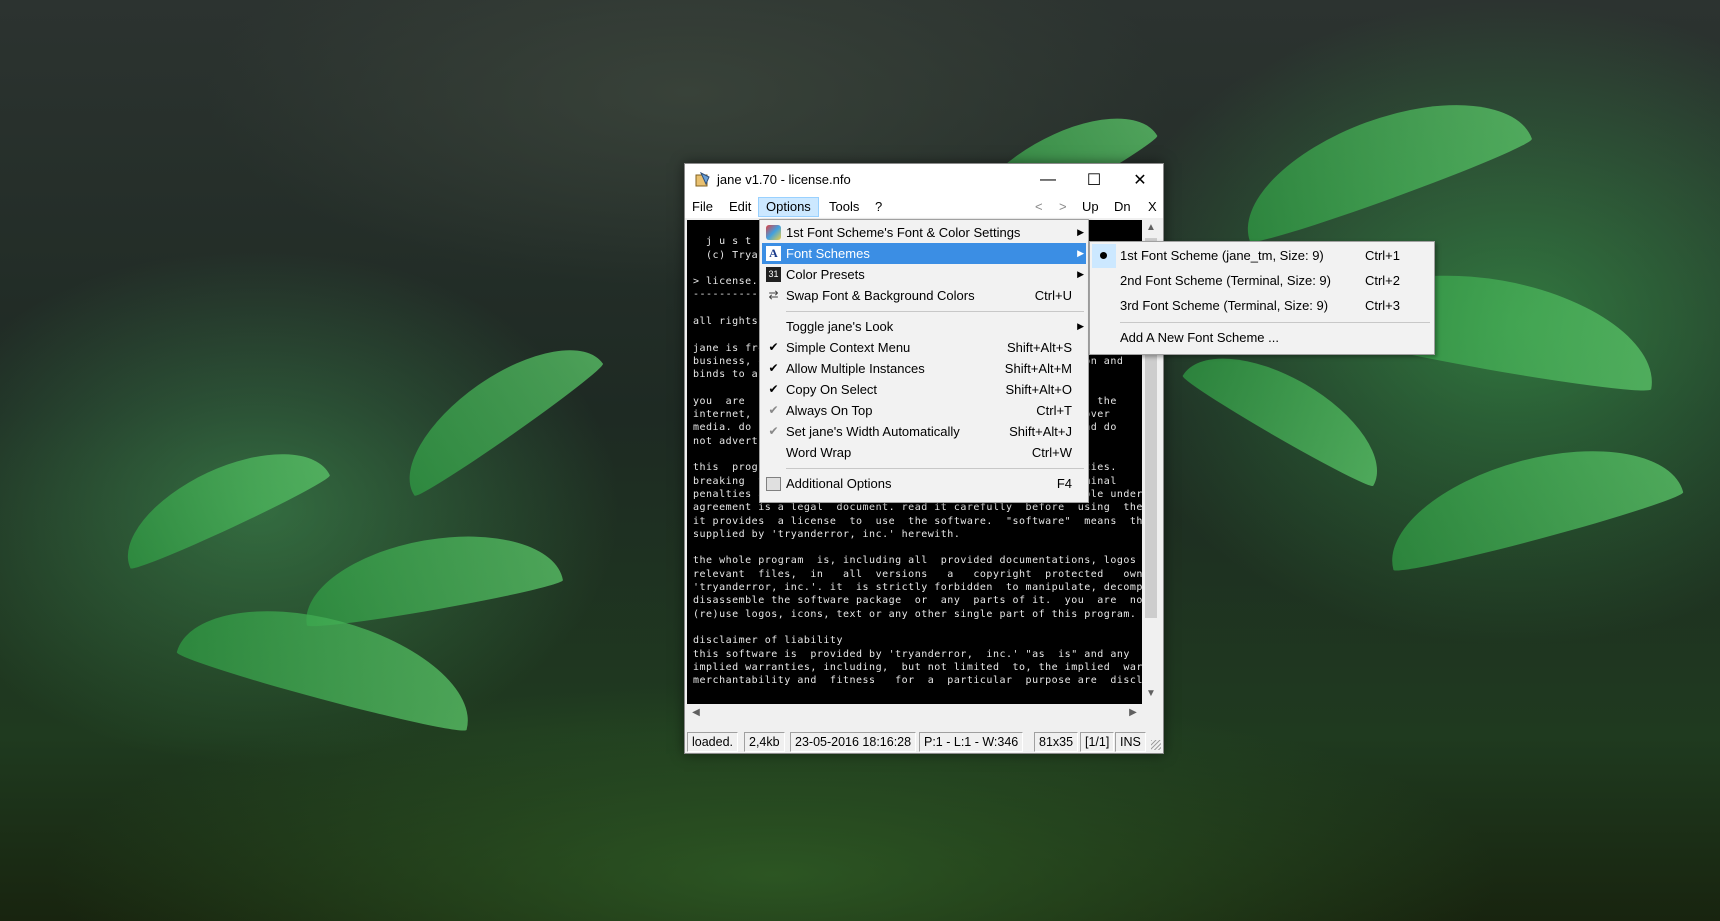 This screenshot has width=1720, height=921. Describe the element at coordinates (773, 295) in the screenshot. I see `swap-icon: ⇄` at that location.